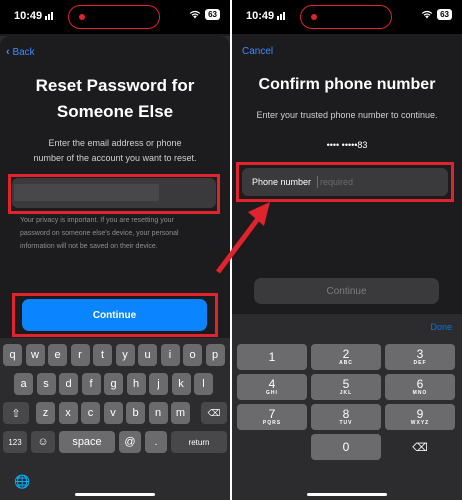 The width and height of the screenshot is (462, 500). I want to click on shift-icon: ⇧, so click(16, 413).